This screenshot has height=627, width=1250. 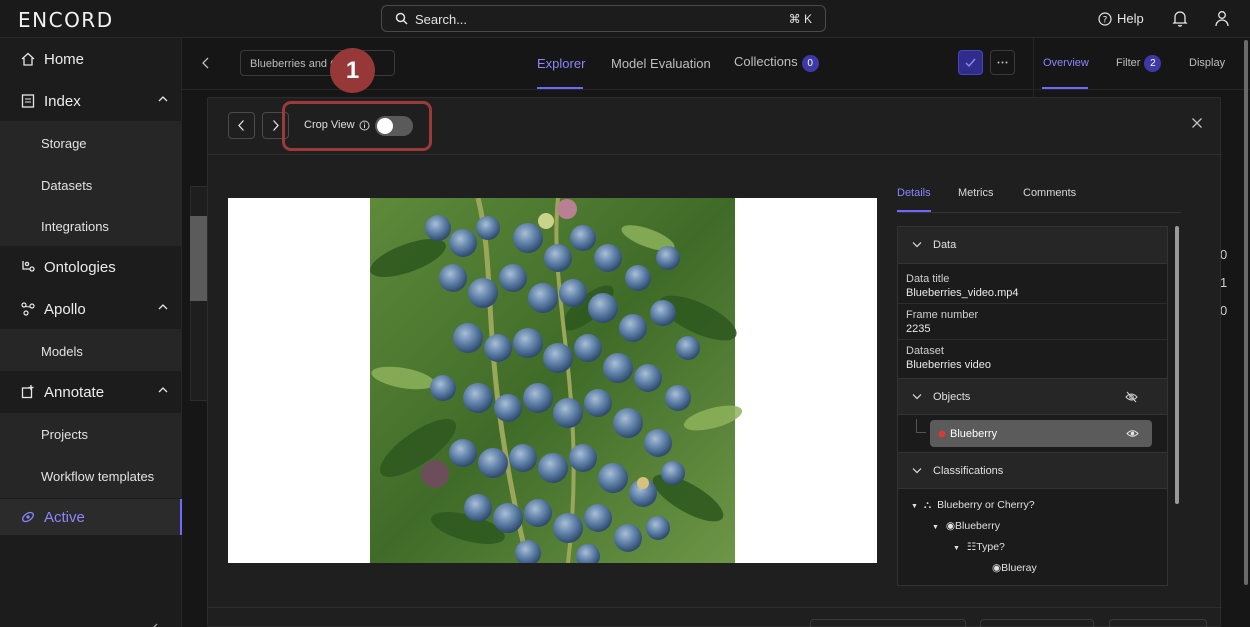 I want to click on tab-explorer: Explorer, so click(x=561, y=63).